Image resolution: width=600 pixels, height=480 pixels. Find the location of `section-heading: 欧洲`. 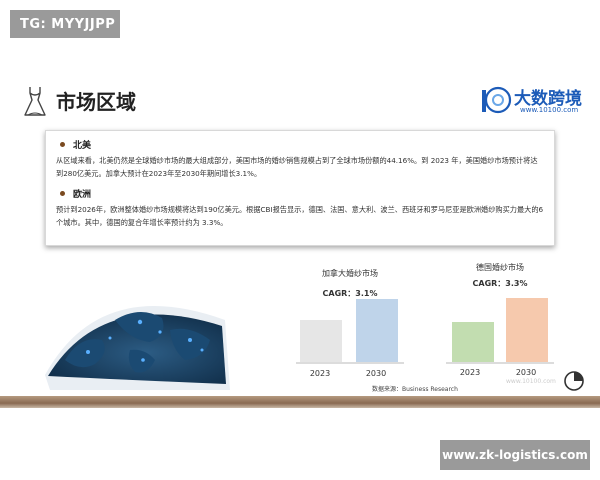

section-heading: 欧洲 is located at coordinates (300, 193).